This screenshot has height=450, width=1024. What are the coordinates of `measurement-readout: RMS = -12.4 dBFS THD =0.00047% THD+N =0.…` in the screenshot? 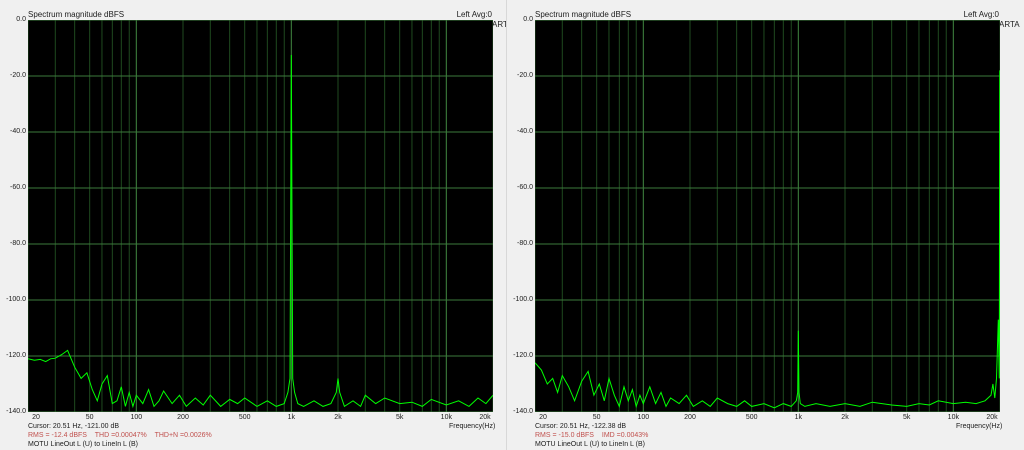 It's located at (123, 435).